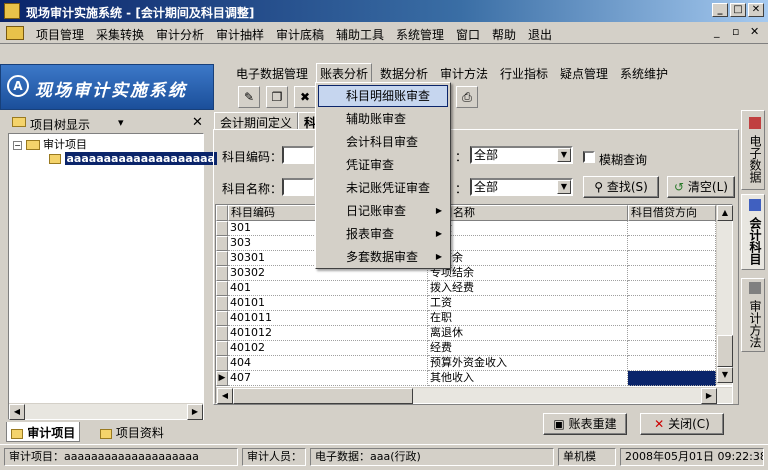 Image resolution: width=768 pixels, height=470 pixels. I want to click on table-cell: 在职, so click(528, 318).